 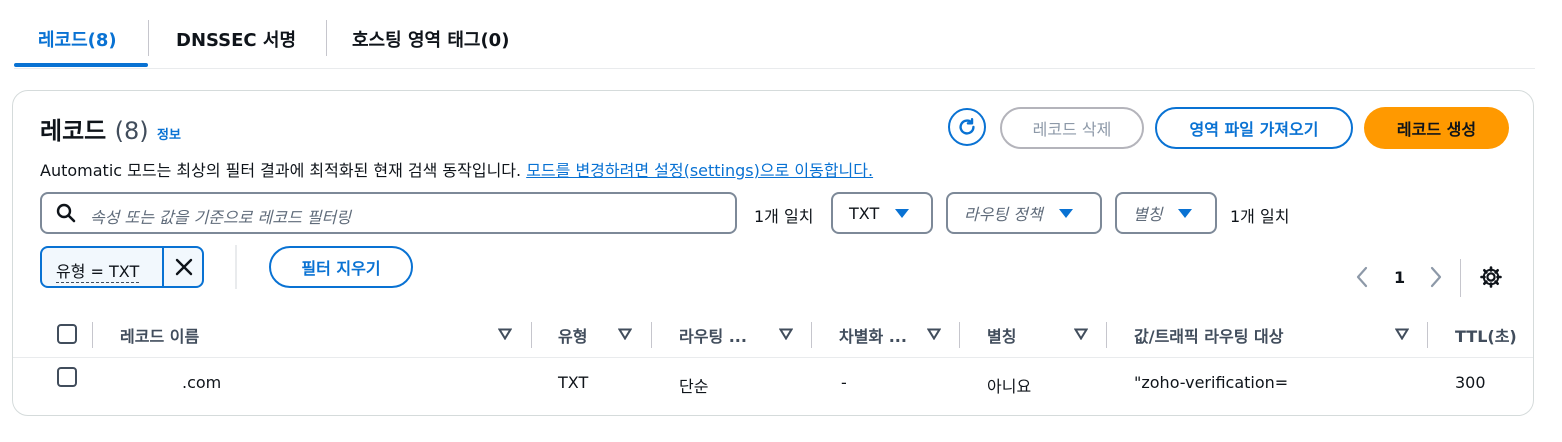 What do you see at coordinates (1166, 213) in the screenshot?
I see `alias-select: 별칭` at bounding box center [1166, 213].